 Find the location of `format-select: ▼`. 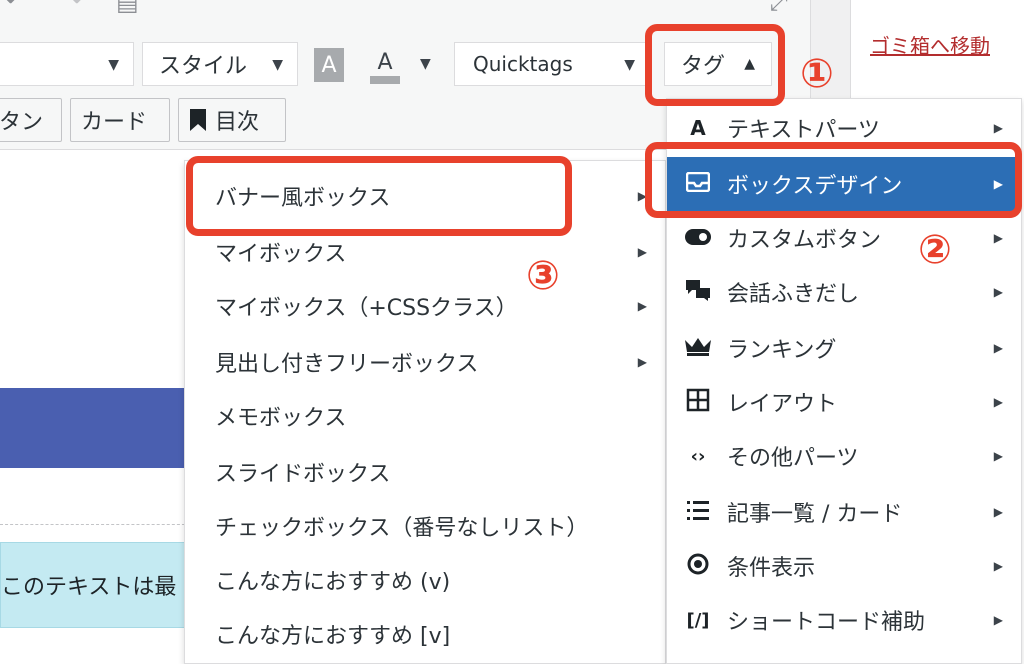

format-select: ▼ is located at coordinates (67, 64).